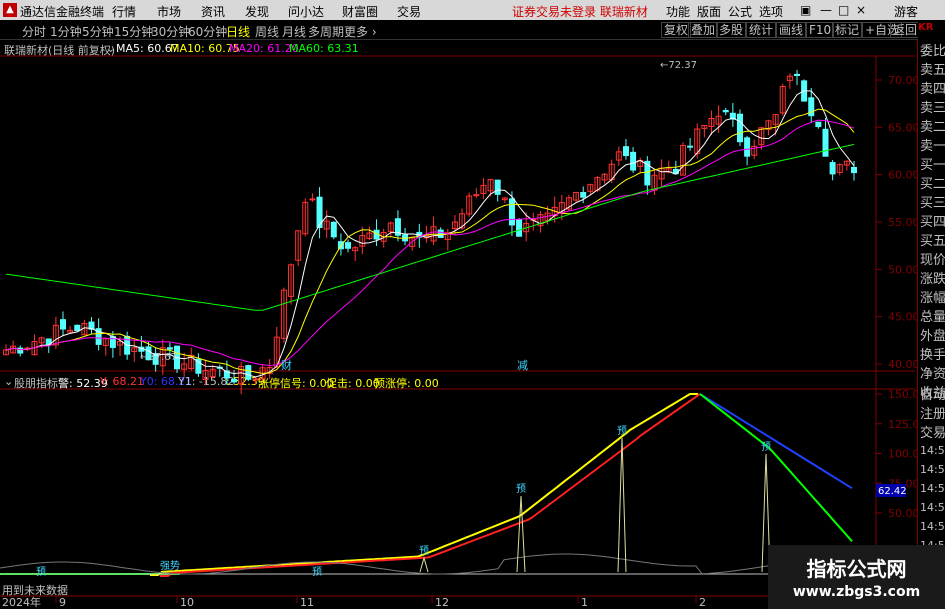 This screenshot has width=945, height=609. I want to click on month-label: 2, so click(702, 602).